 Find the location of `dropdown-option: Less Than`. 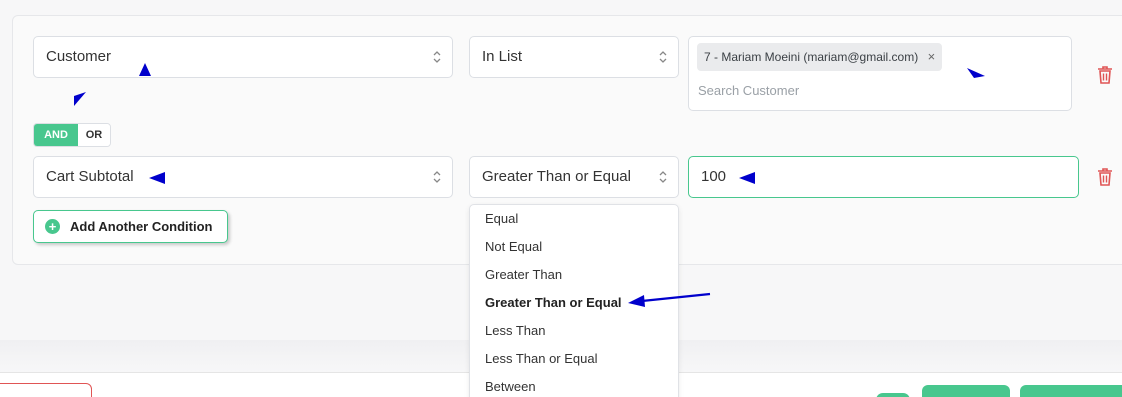

dropdown-option: Less Than is located at coordinates (515, 330).